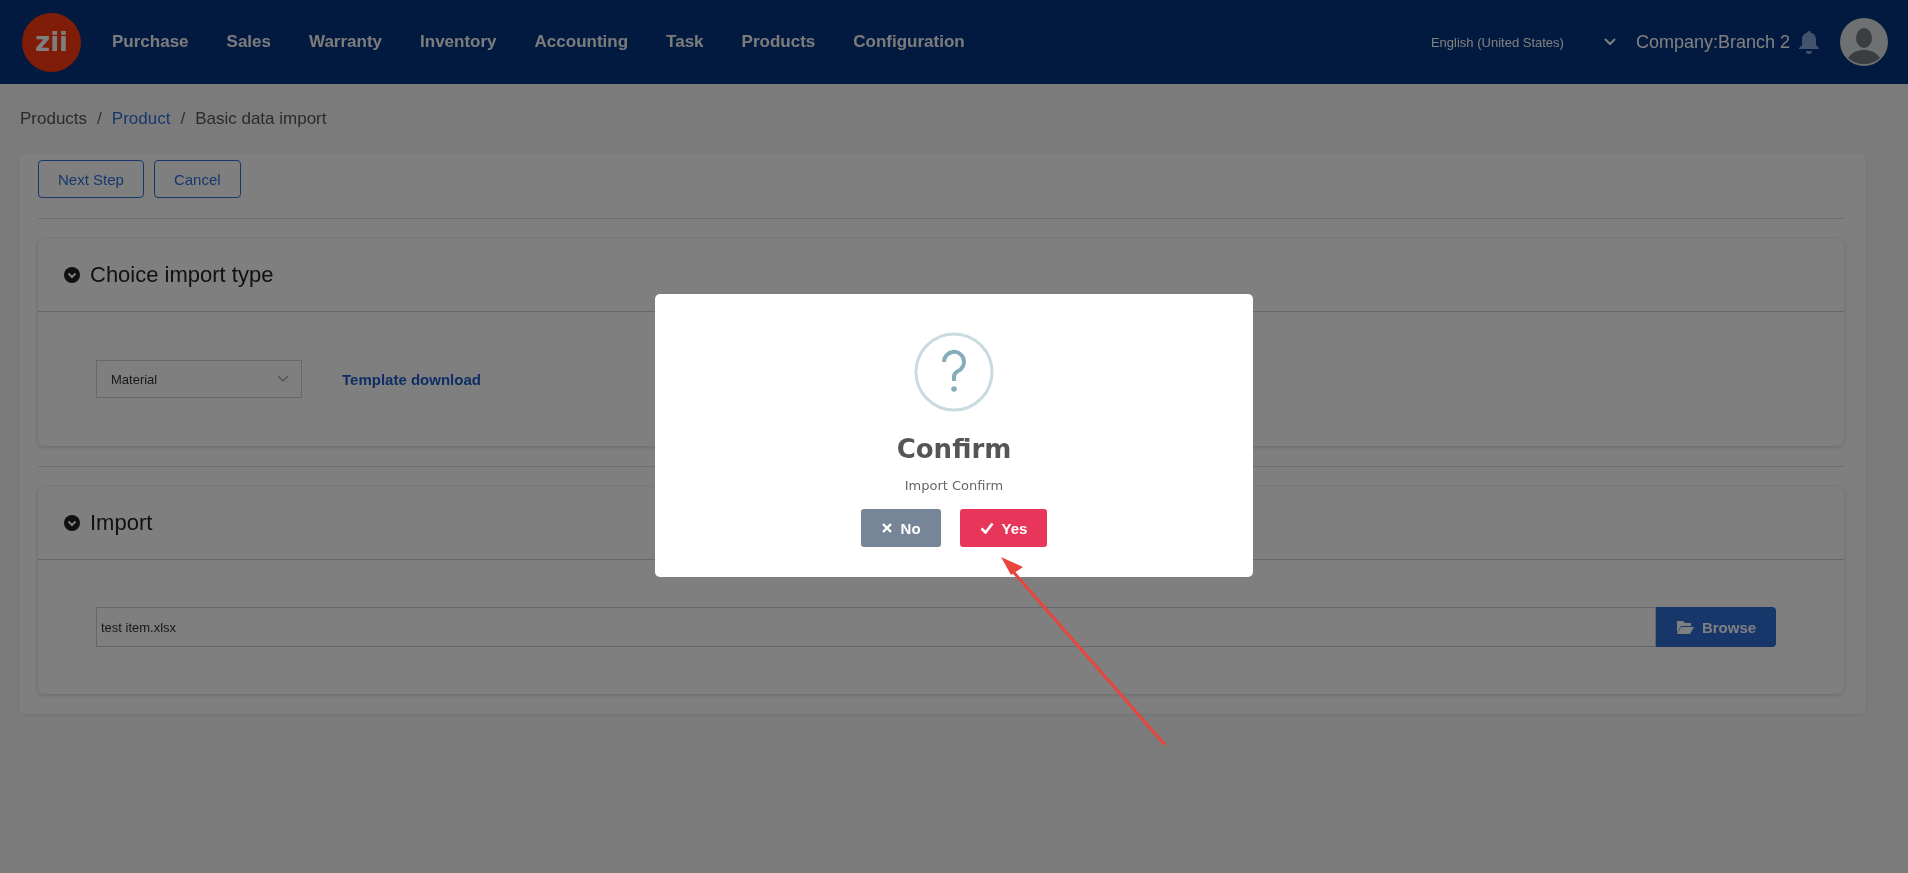  What do you see at coordinates (182, 275) in the screenshot?
I see `section-title: Choice import type` at bounding box center [182, 275].